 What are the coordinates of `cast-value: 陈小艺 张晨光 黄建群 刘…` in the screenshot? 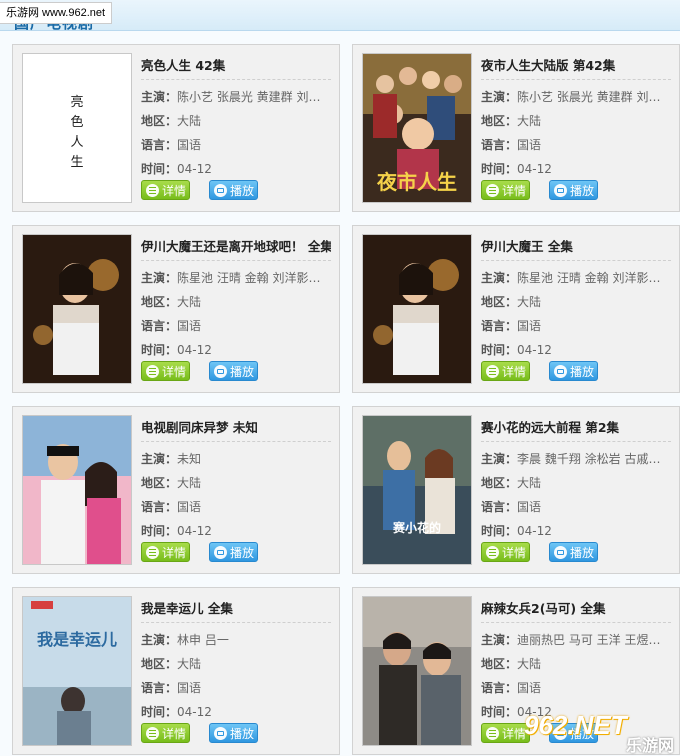 It's located at (589, 97).